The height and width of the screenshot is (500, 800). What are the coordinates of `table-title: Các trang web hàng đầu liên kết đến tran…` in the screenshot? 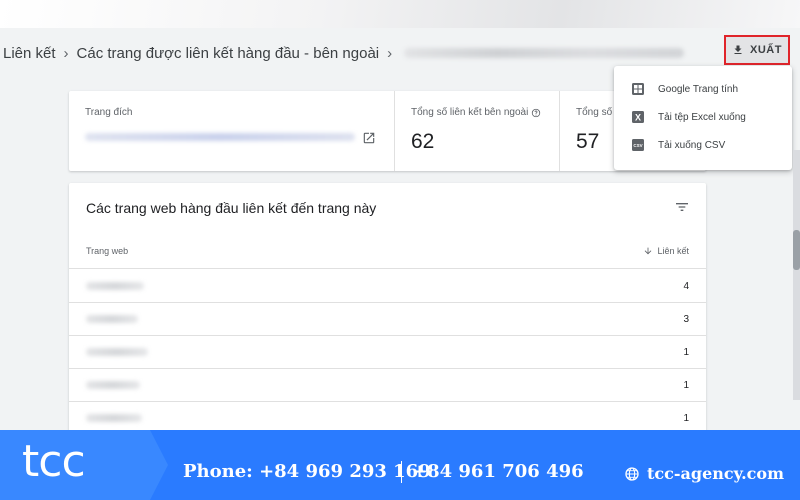 It's located at (231, 208).